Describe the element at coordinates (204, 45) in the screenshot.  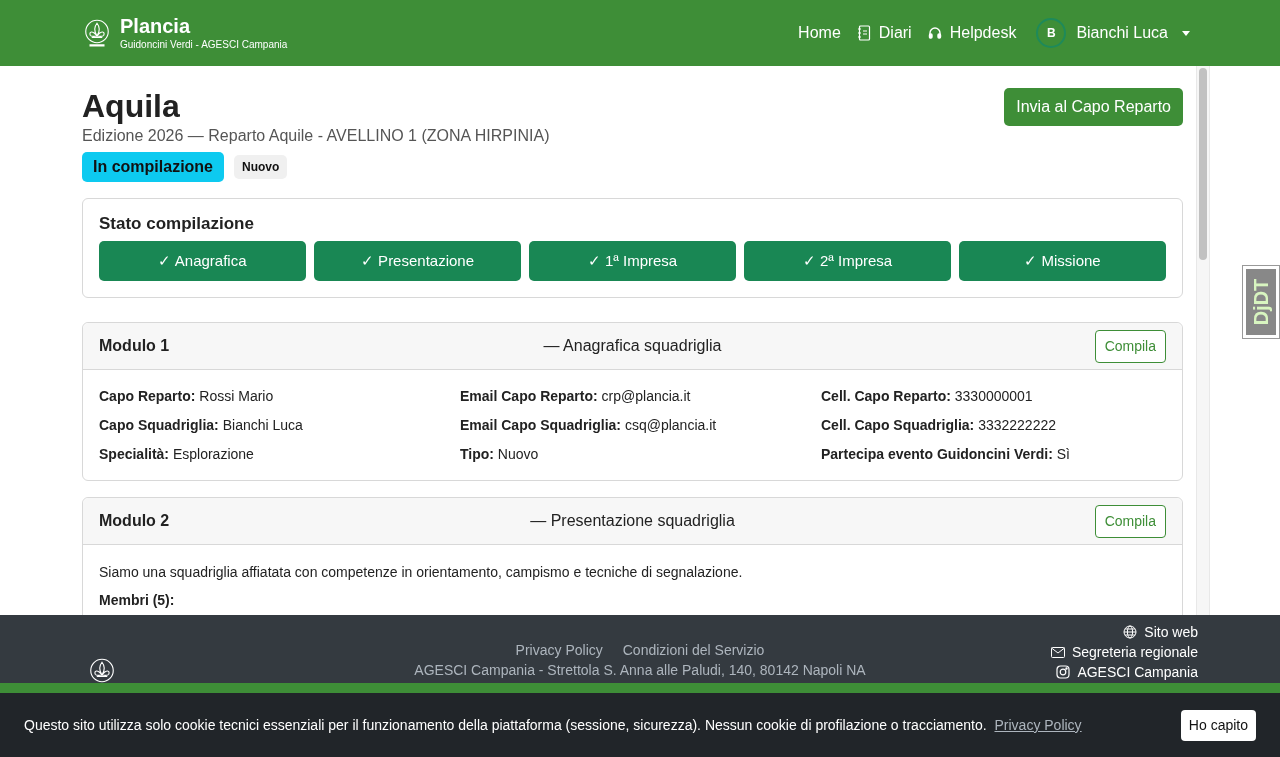
I see `brand-subtitle: Guidoncini Verdi - AGESCI Campania` at that location.